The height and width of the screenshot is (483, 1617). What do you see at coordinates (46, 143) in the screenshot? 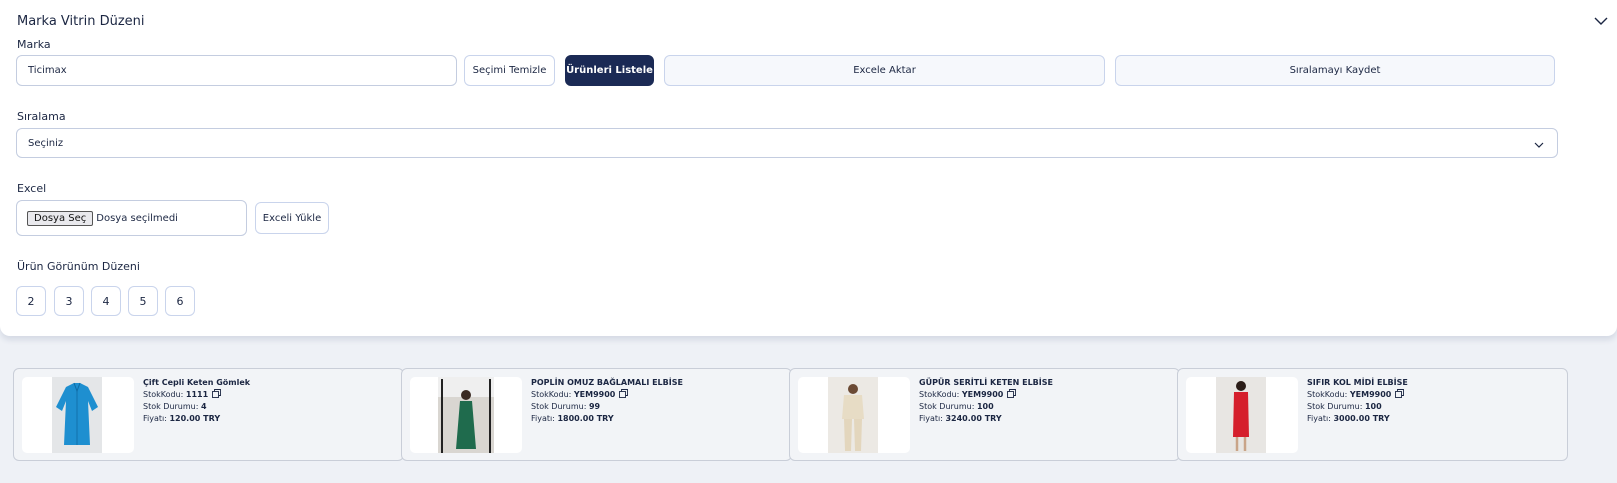
I see `sorting-select-value: Seçiniz` at bounding box center [46, 143].